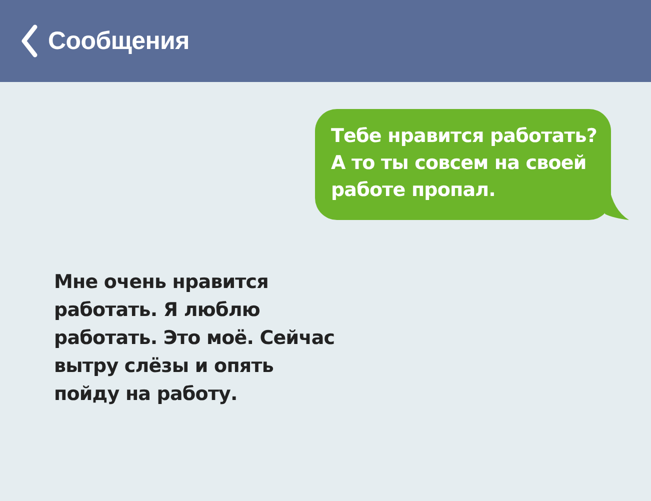 Image resolution: width=651 pixels, height=501 pixels. I want to click on back-button: Сообщения, so click(105, 41).